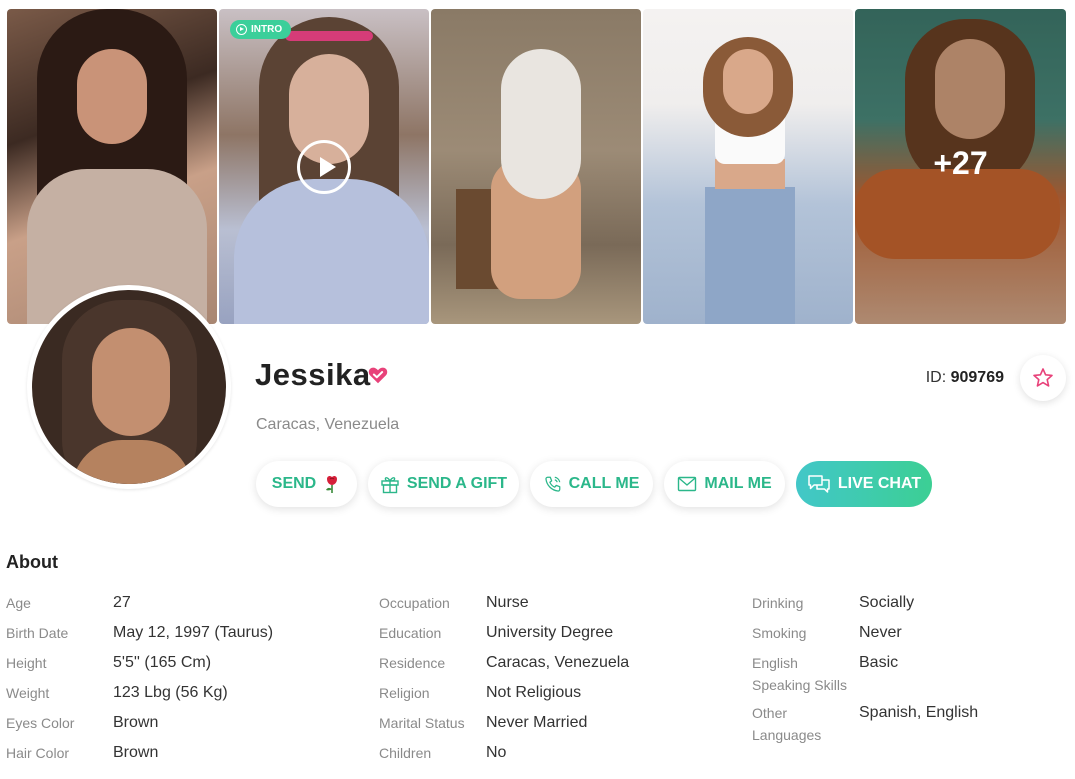  I want to click on about-label: English Speaking Skills, so click(799, 674).